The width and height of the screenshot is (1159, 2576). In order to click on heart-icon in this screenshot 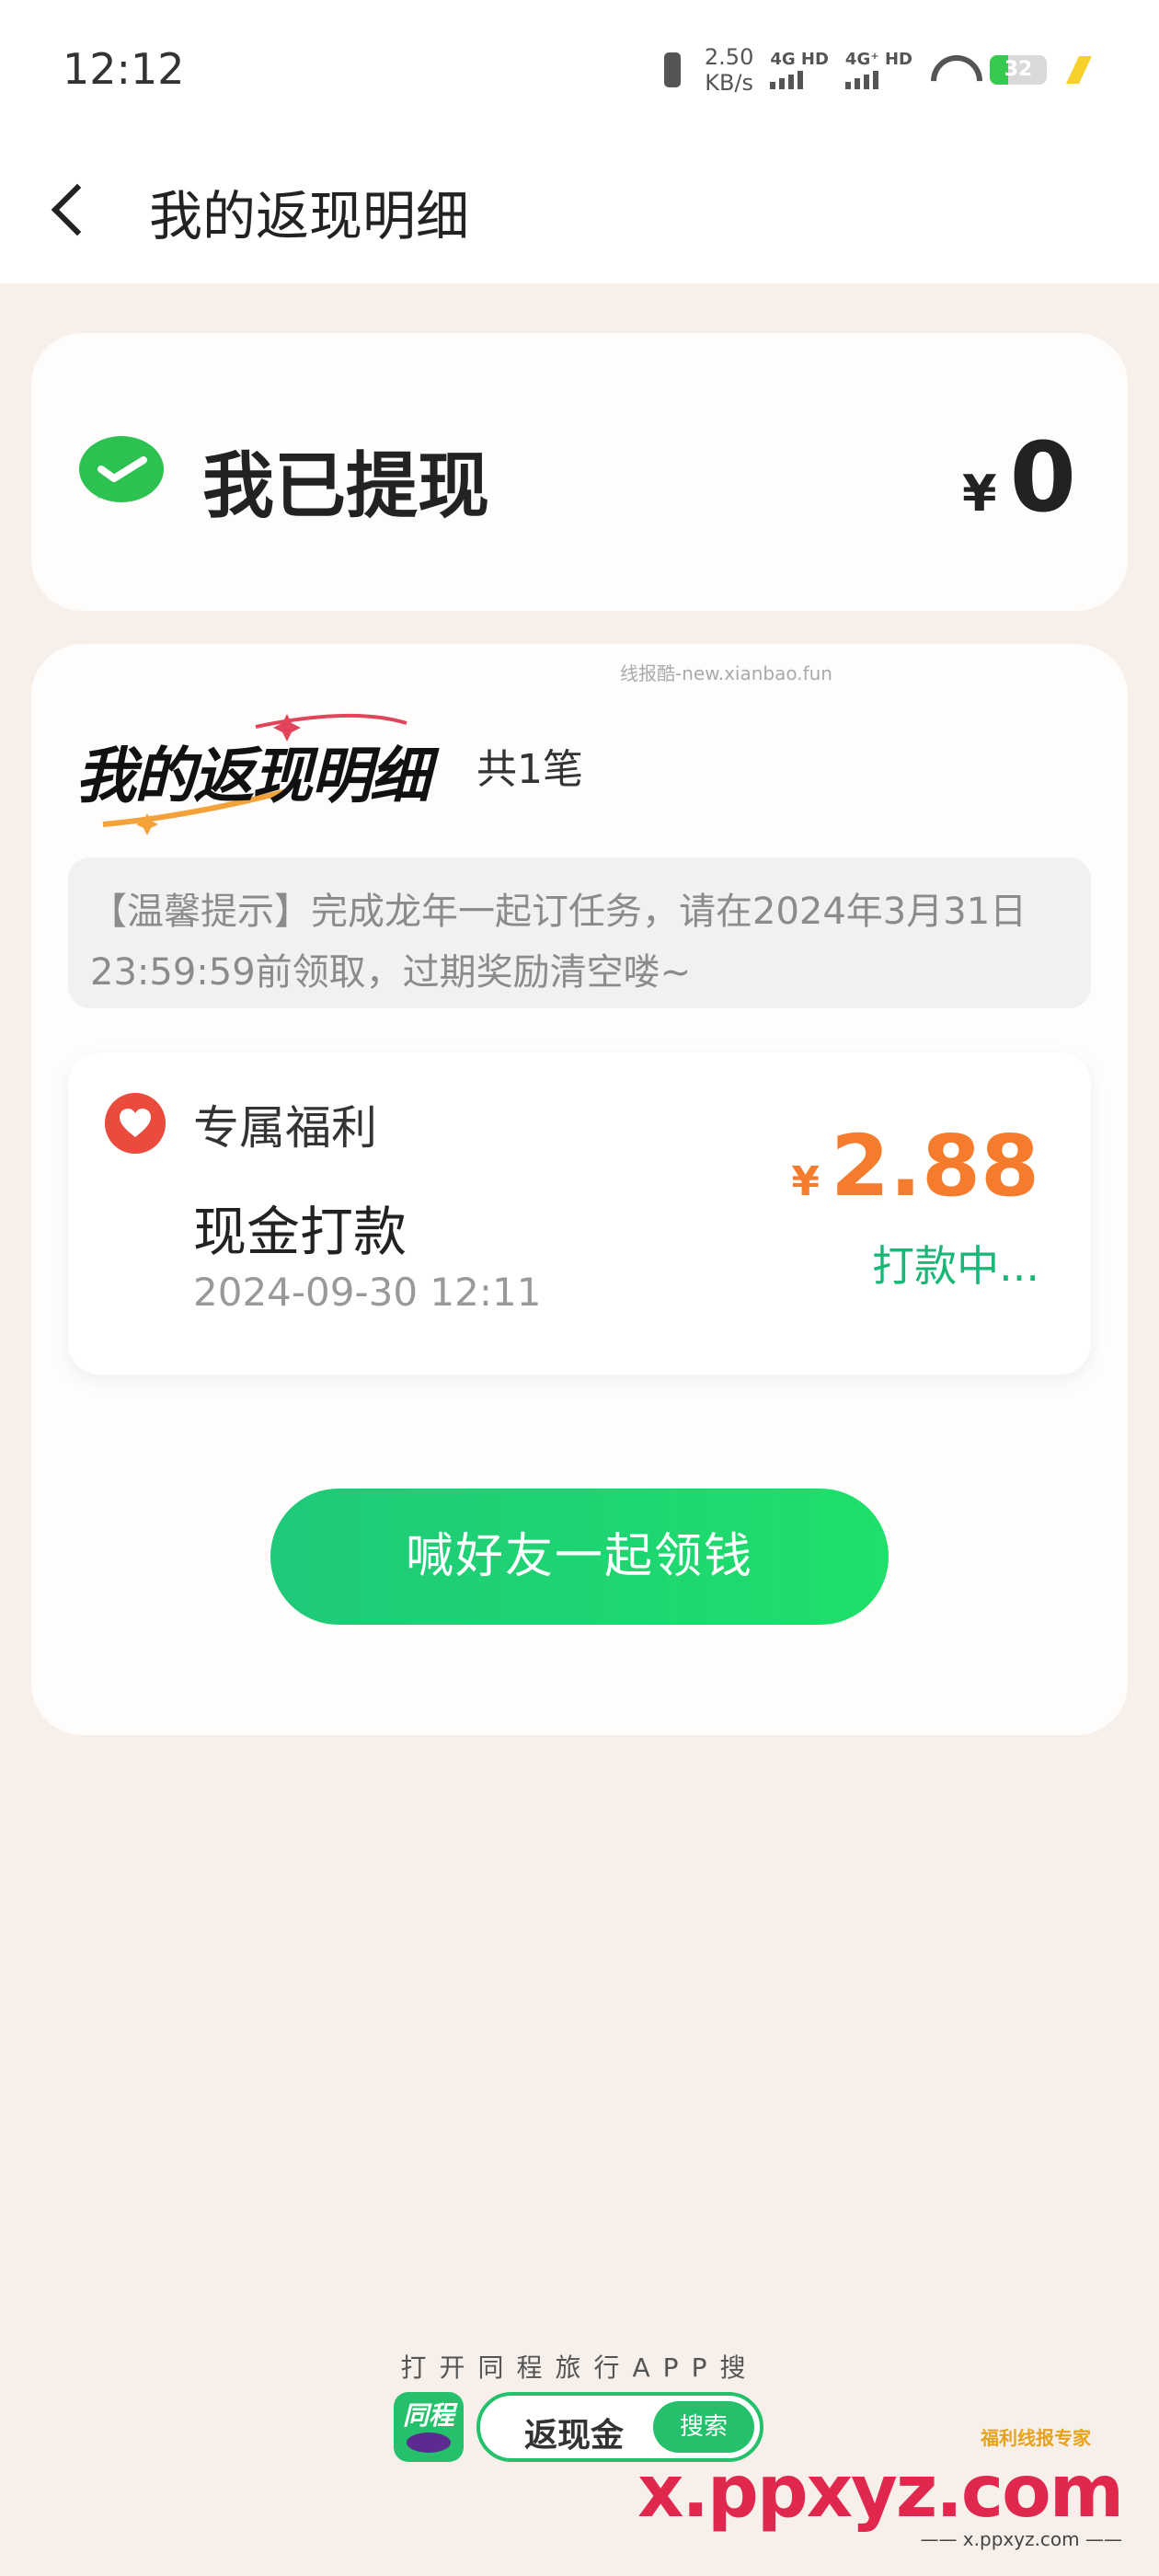, I will do `click(135, 1123)`.